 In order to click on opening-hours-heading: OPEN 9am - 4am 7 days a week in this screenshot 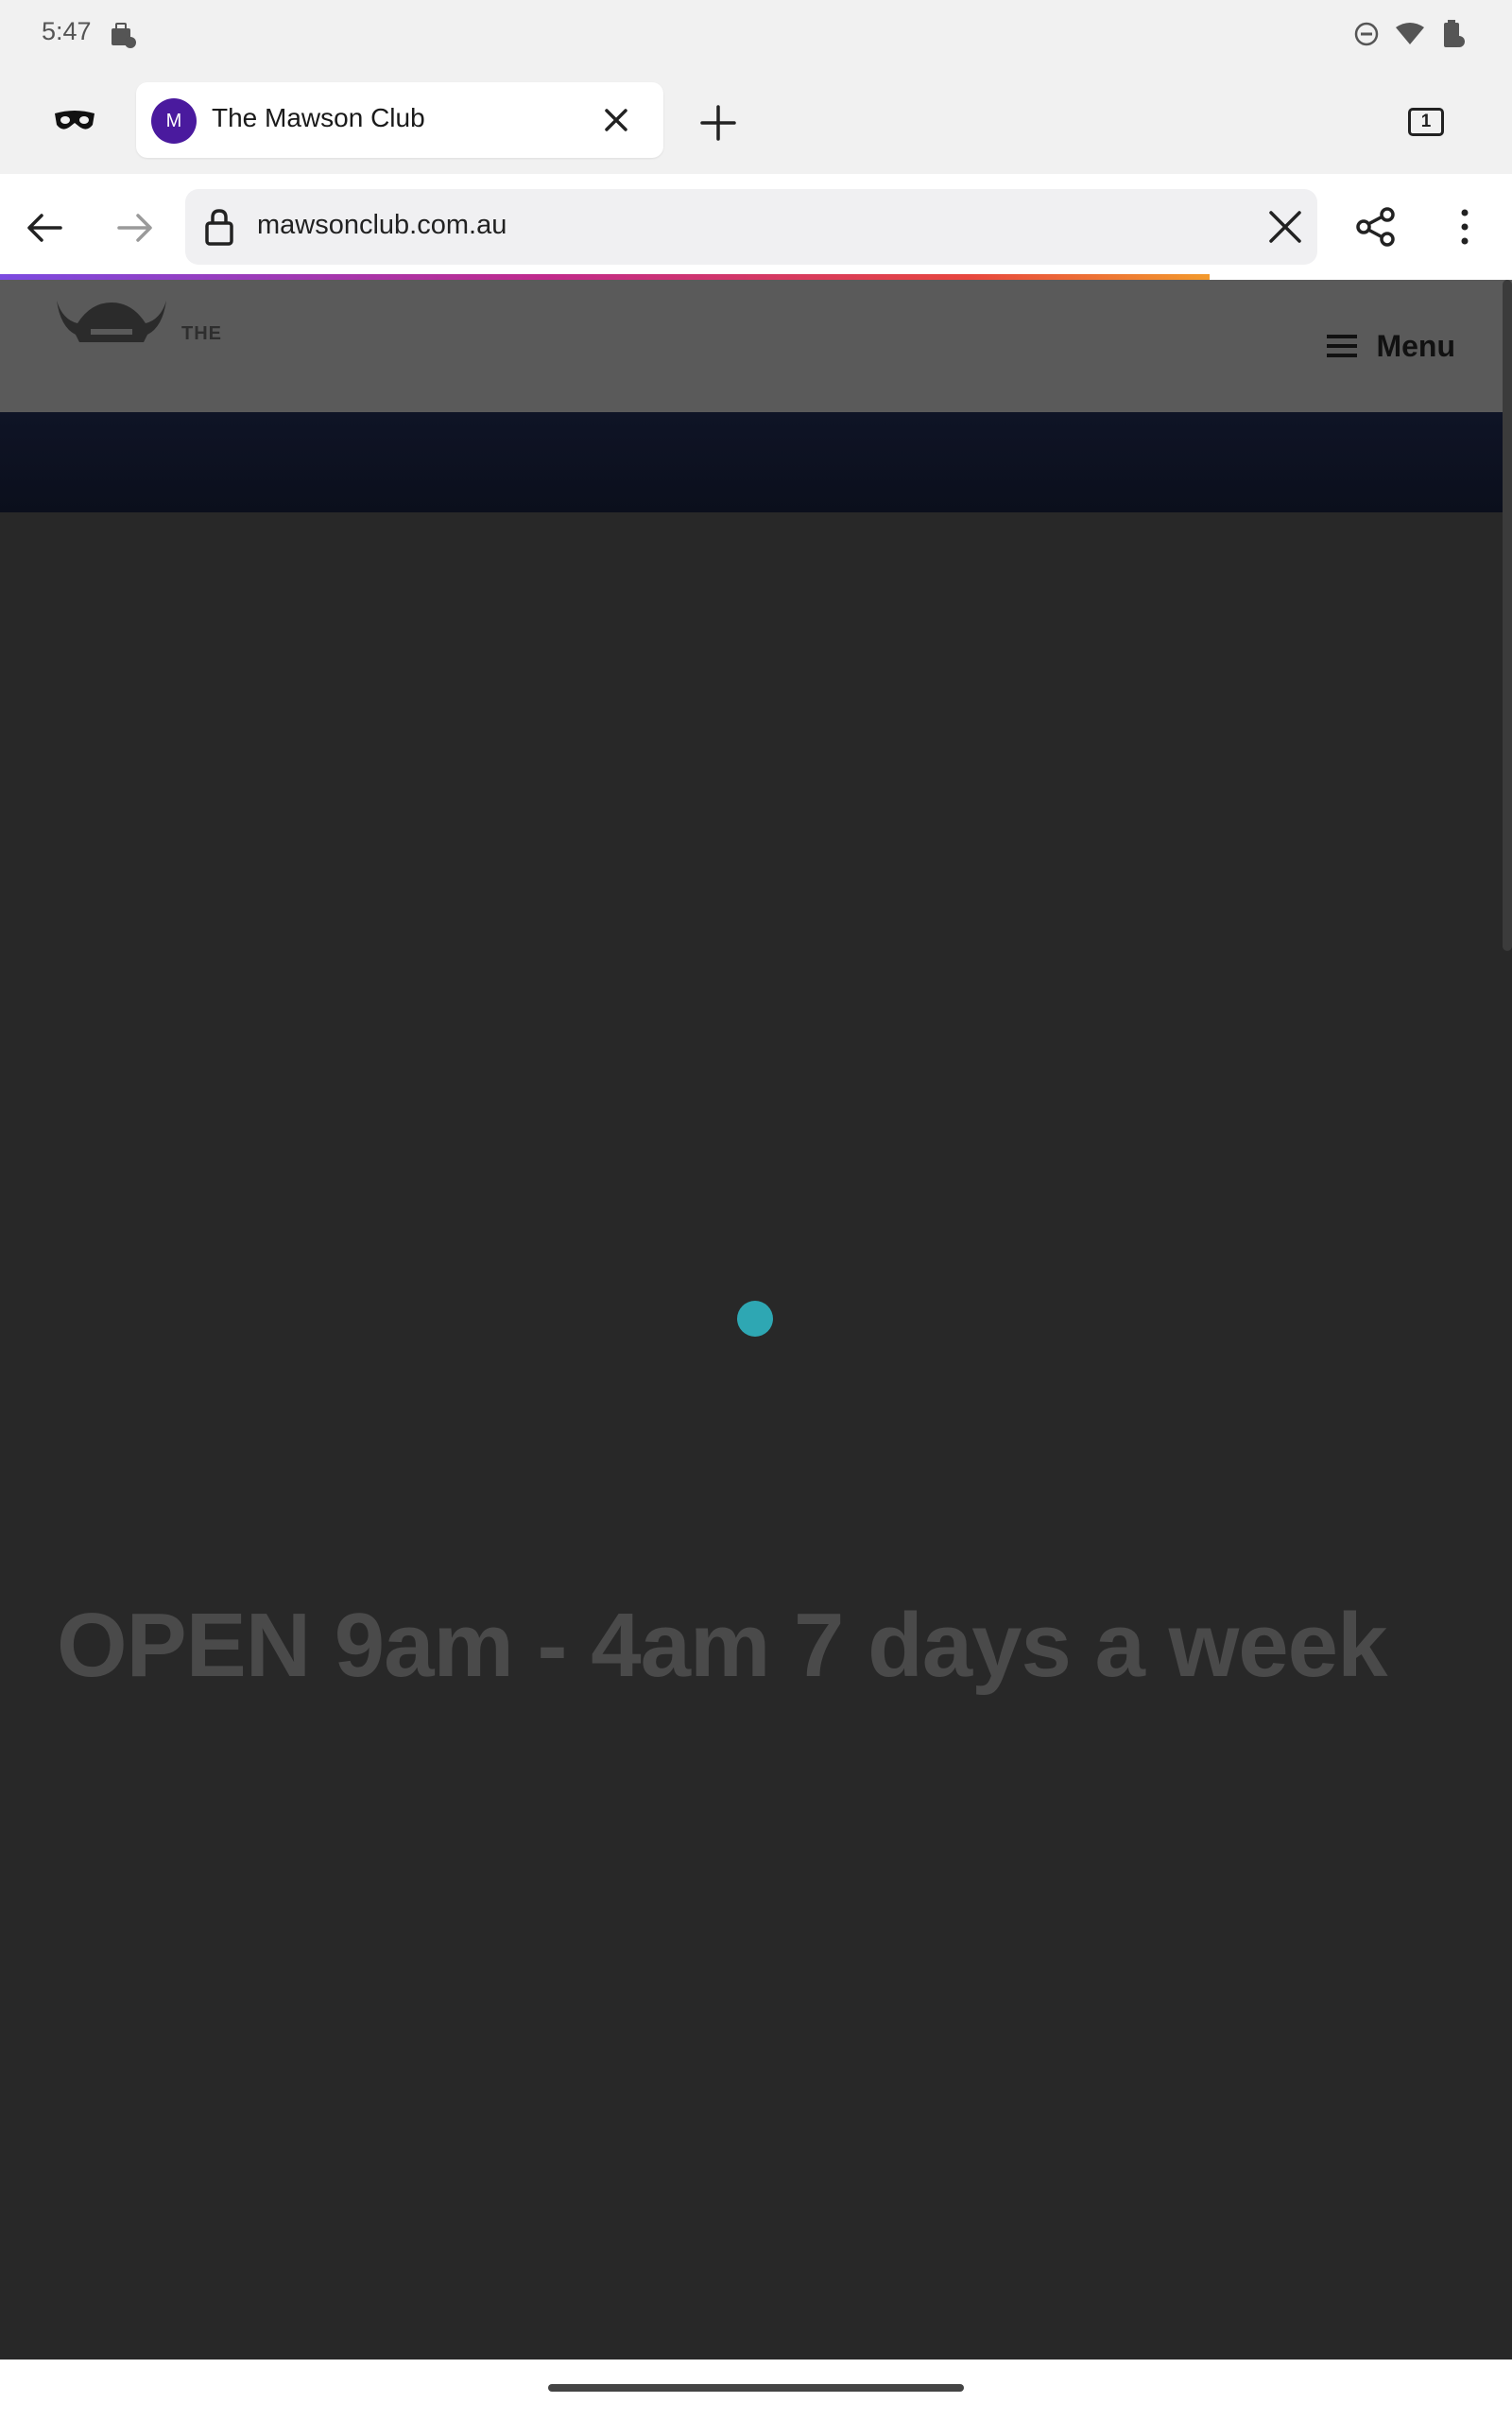, I will do `click(722, 1645)`.